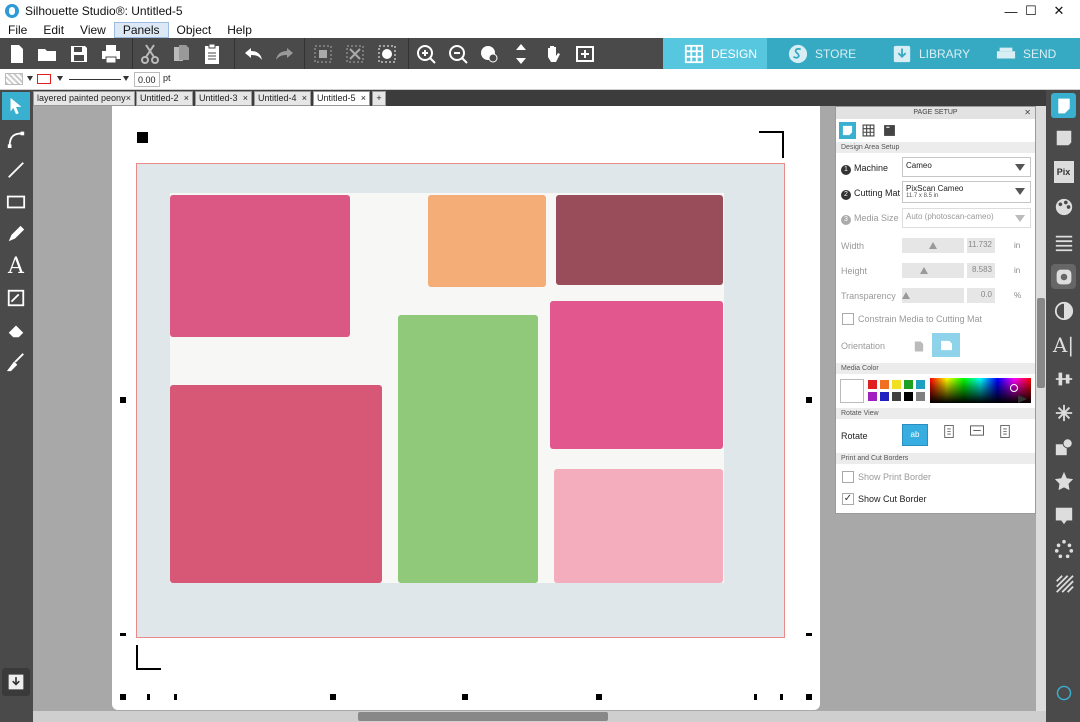 Image resolution: width=1080 pixels, height=722 pixels. Describe the element at coordinates (17, 53) in the screenshot. I see `new-document-icon` at that location.